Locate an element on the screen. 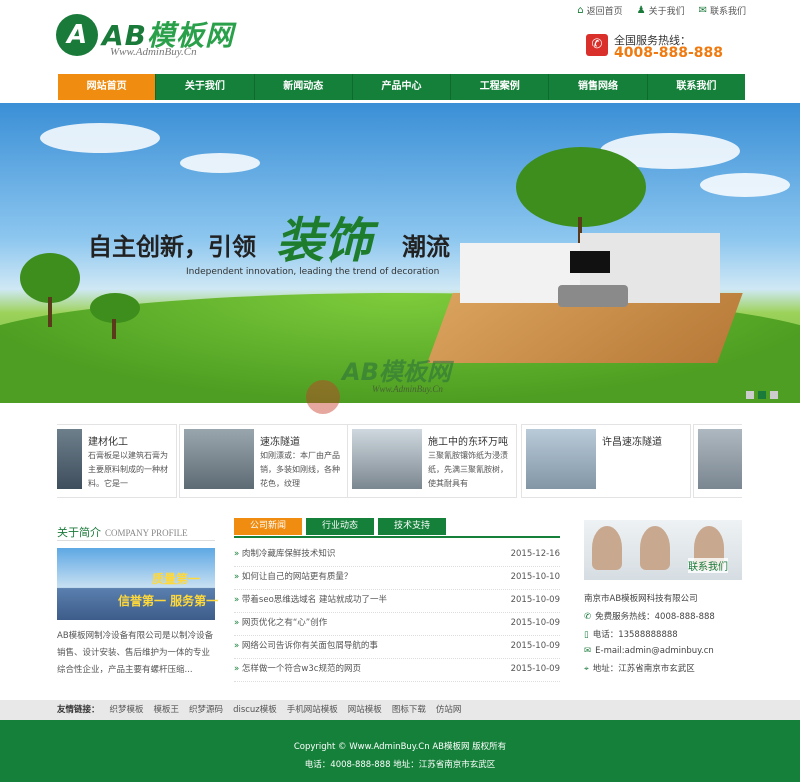  company-name: 南京市AB模板网科技有限公司 is located at coordinates (641, 599).